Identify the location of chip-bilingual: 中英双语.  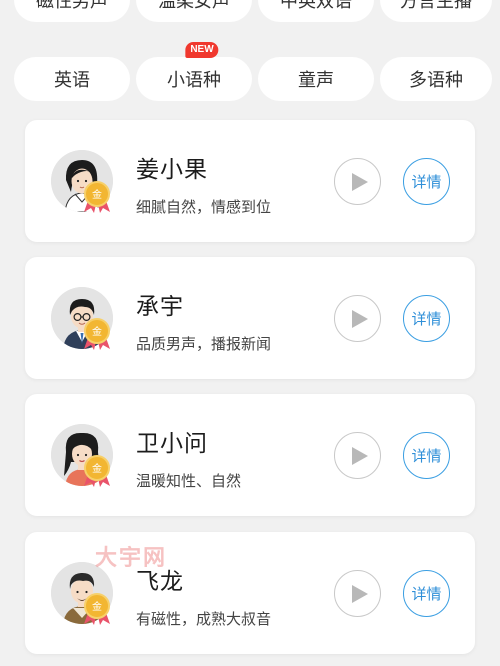
(316, 11).